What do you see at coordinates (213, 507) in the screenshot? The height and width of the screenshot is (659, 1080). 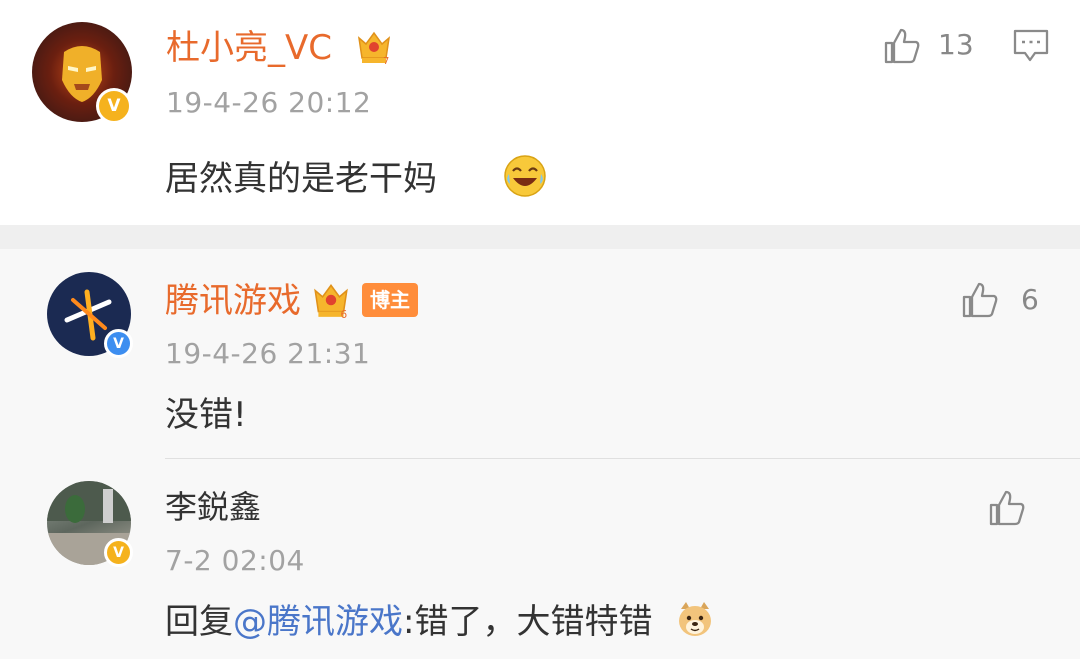 I see `reply-author: 李鋭鑫` at bounding box center [213, 507].